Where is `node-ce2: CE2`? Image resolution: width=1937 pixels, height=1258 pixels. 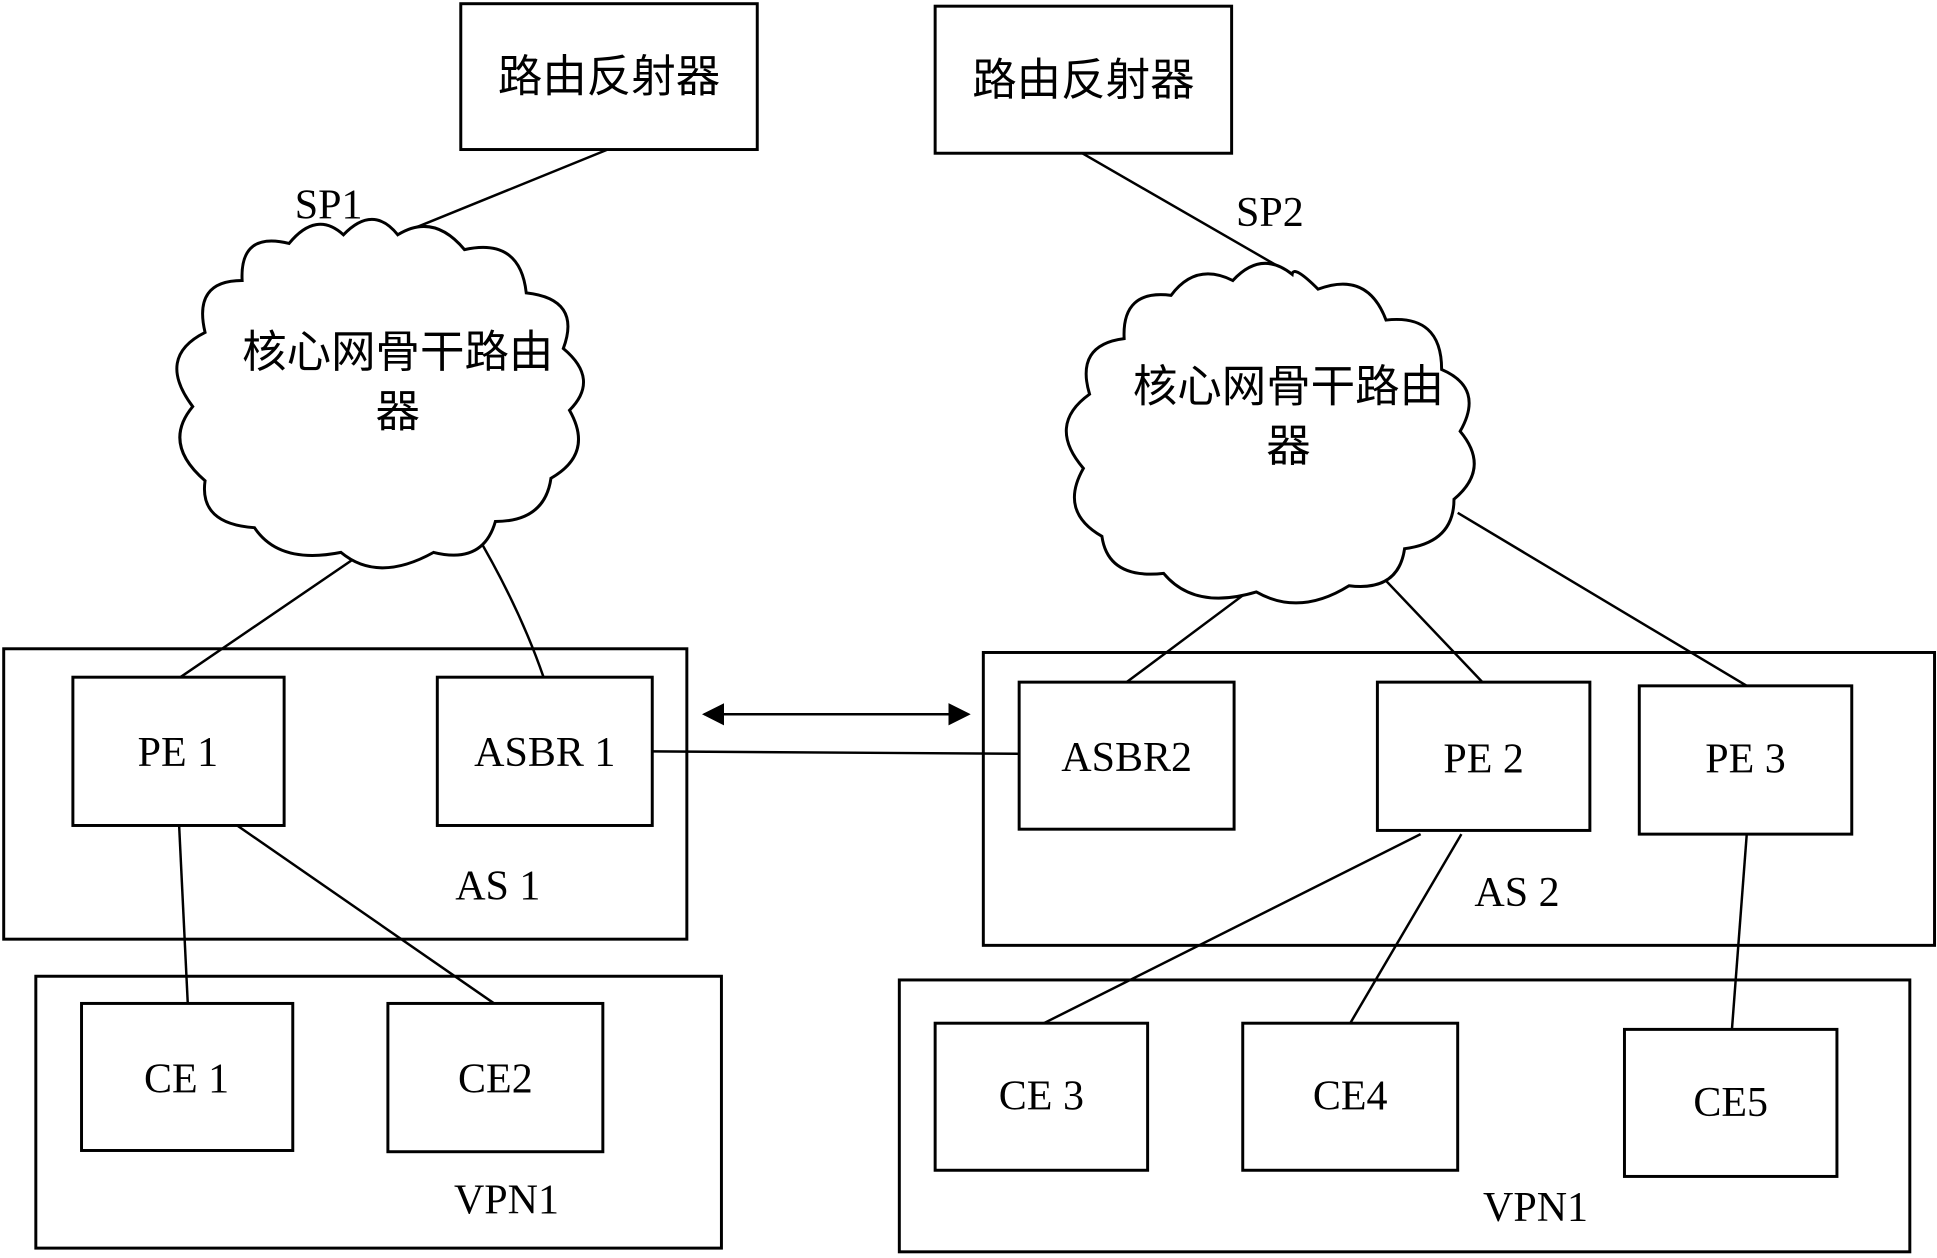 node-ce2: CE2 is located at coordinates (495, 1077).